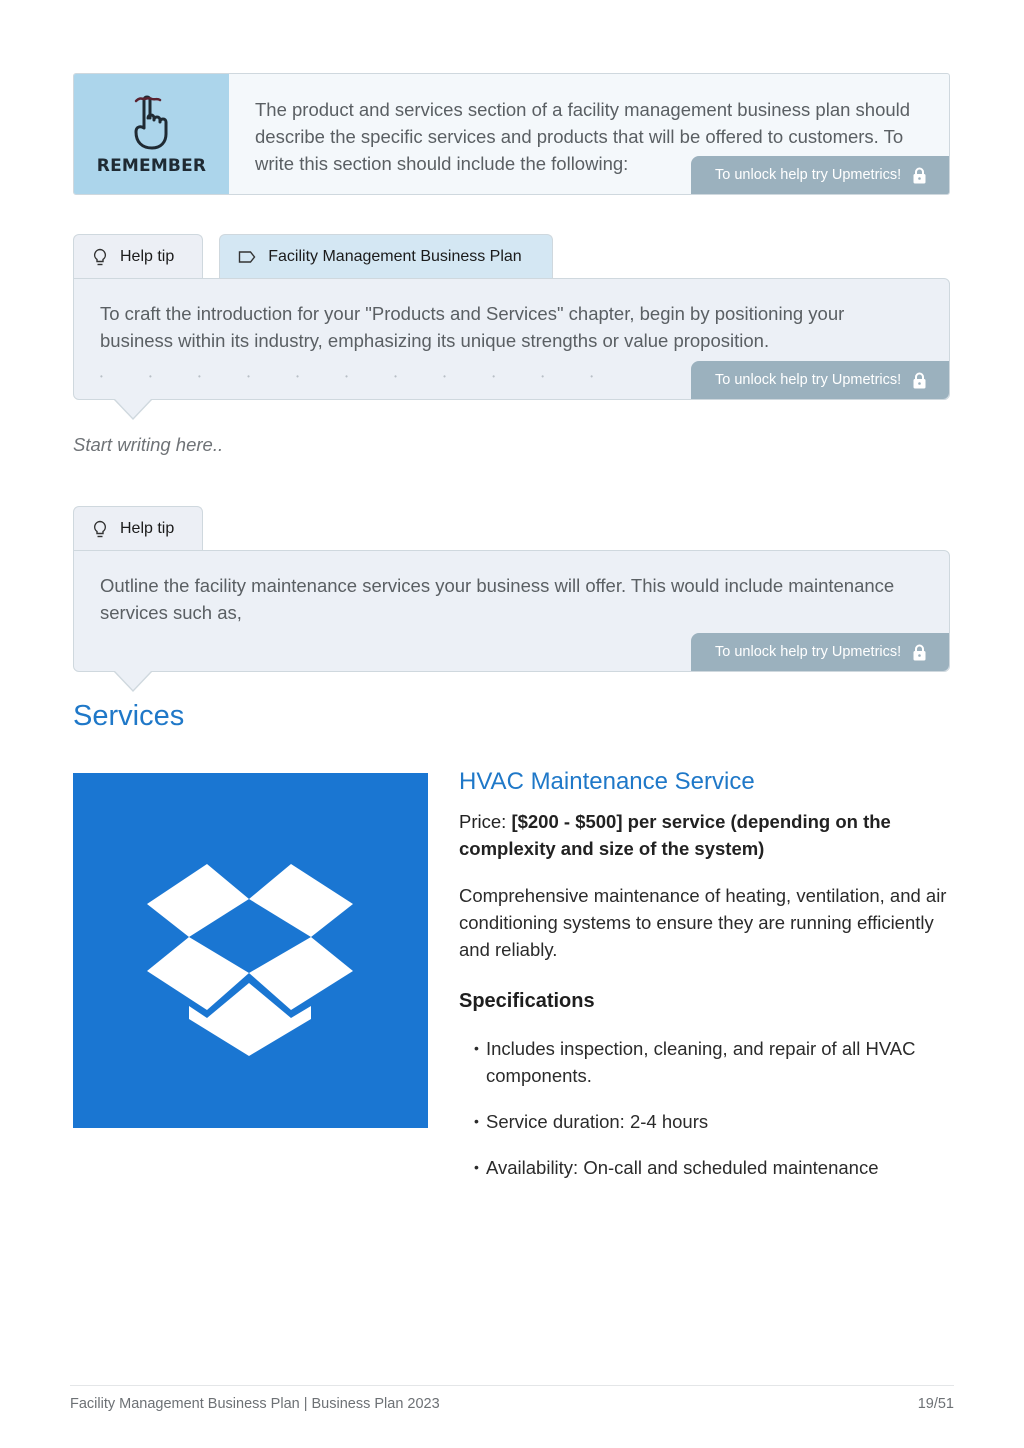  What do you see at coordinates (148, 445) in the screenshot?
I see `editor-placeholder: Start writing here..` at bounding box center [148, 445].